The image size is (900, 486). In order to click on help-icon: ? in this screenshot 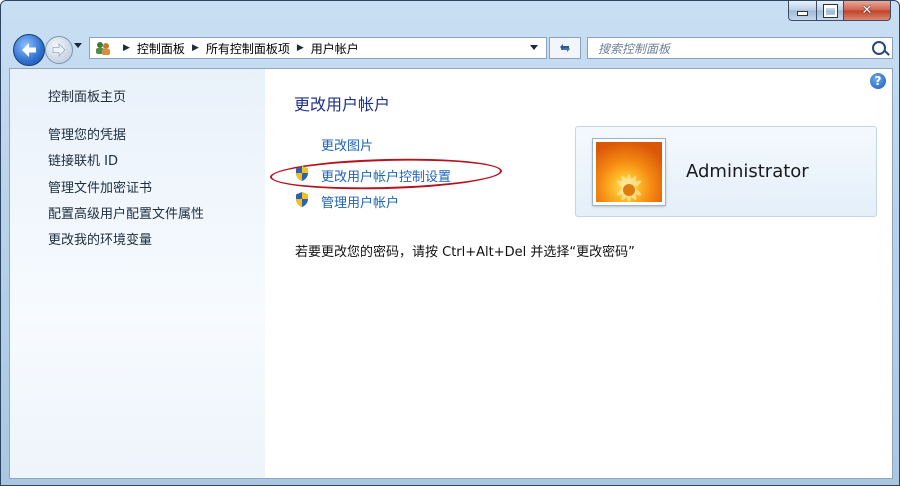, I will do `click(878, 81)`.